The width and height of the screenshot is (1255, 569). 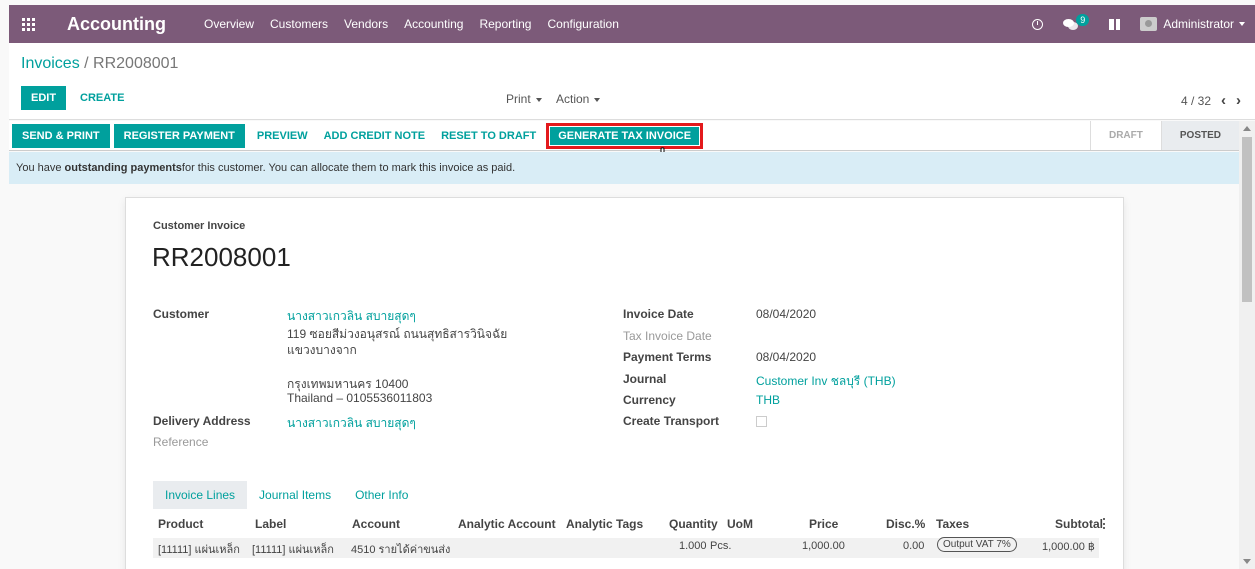 What do you see at coordinates (1149, 24) in the screenshot?
I see `avatar` at bounding box center [1149, 24].